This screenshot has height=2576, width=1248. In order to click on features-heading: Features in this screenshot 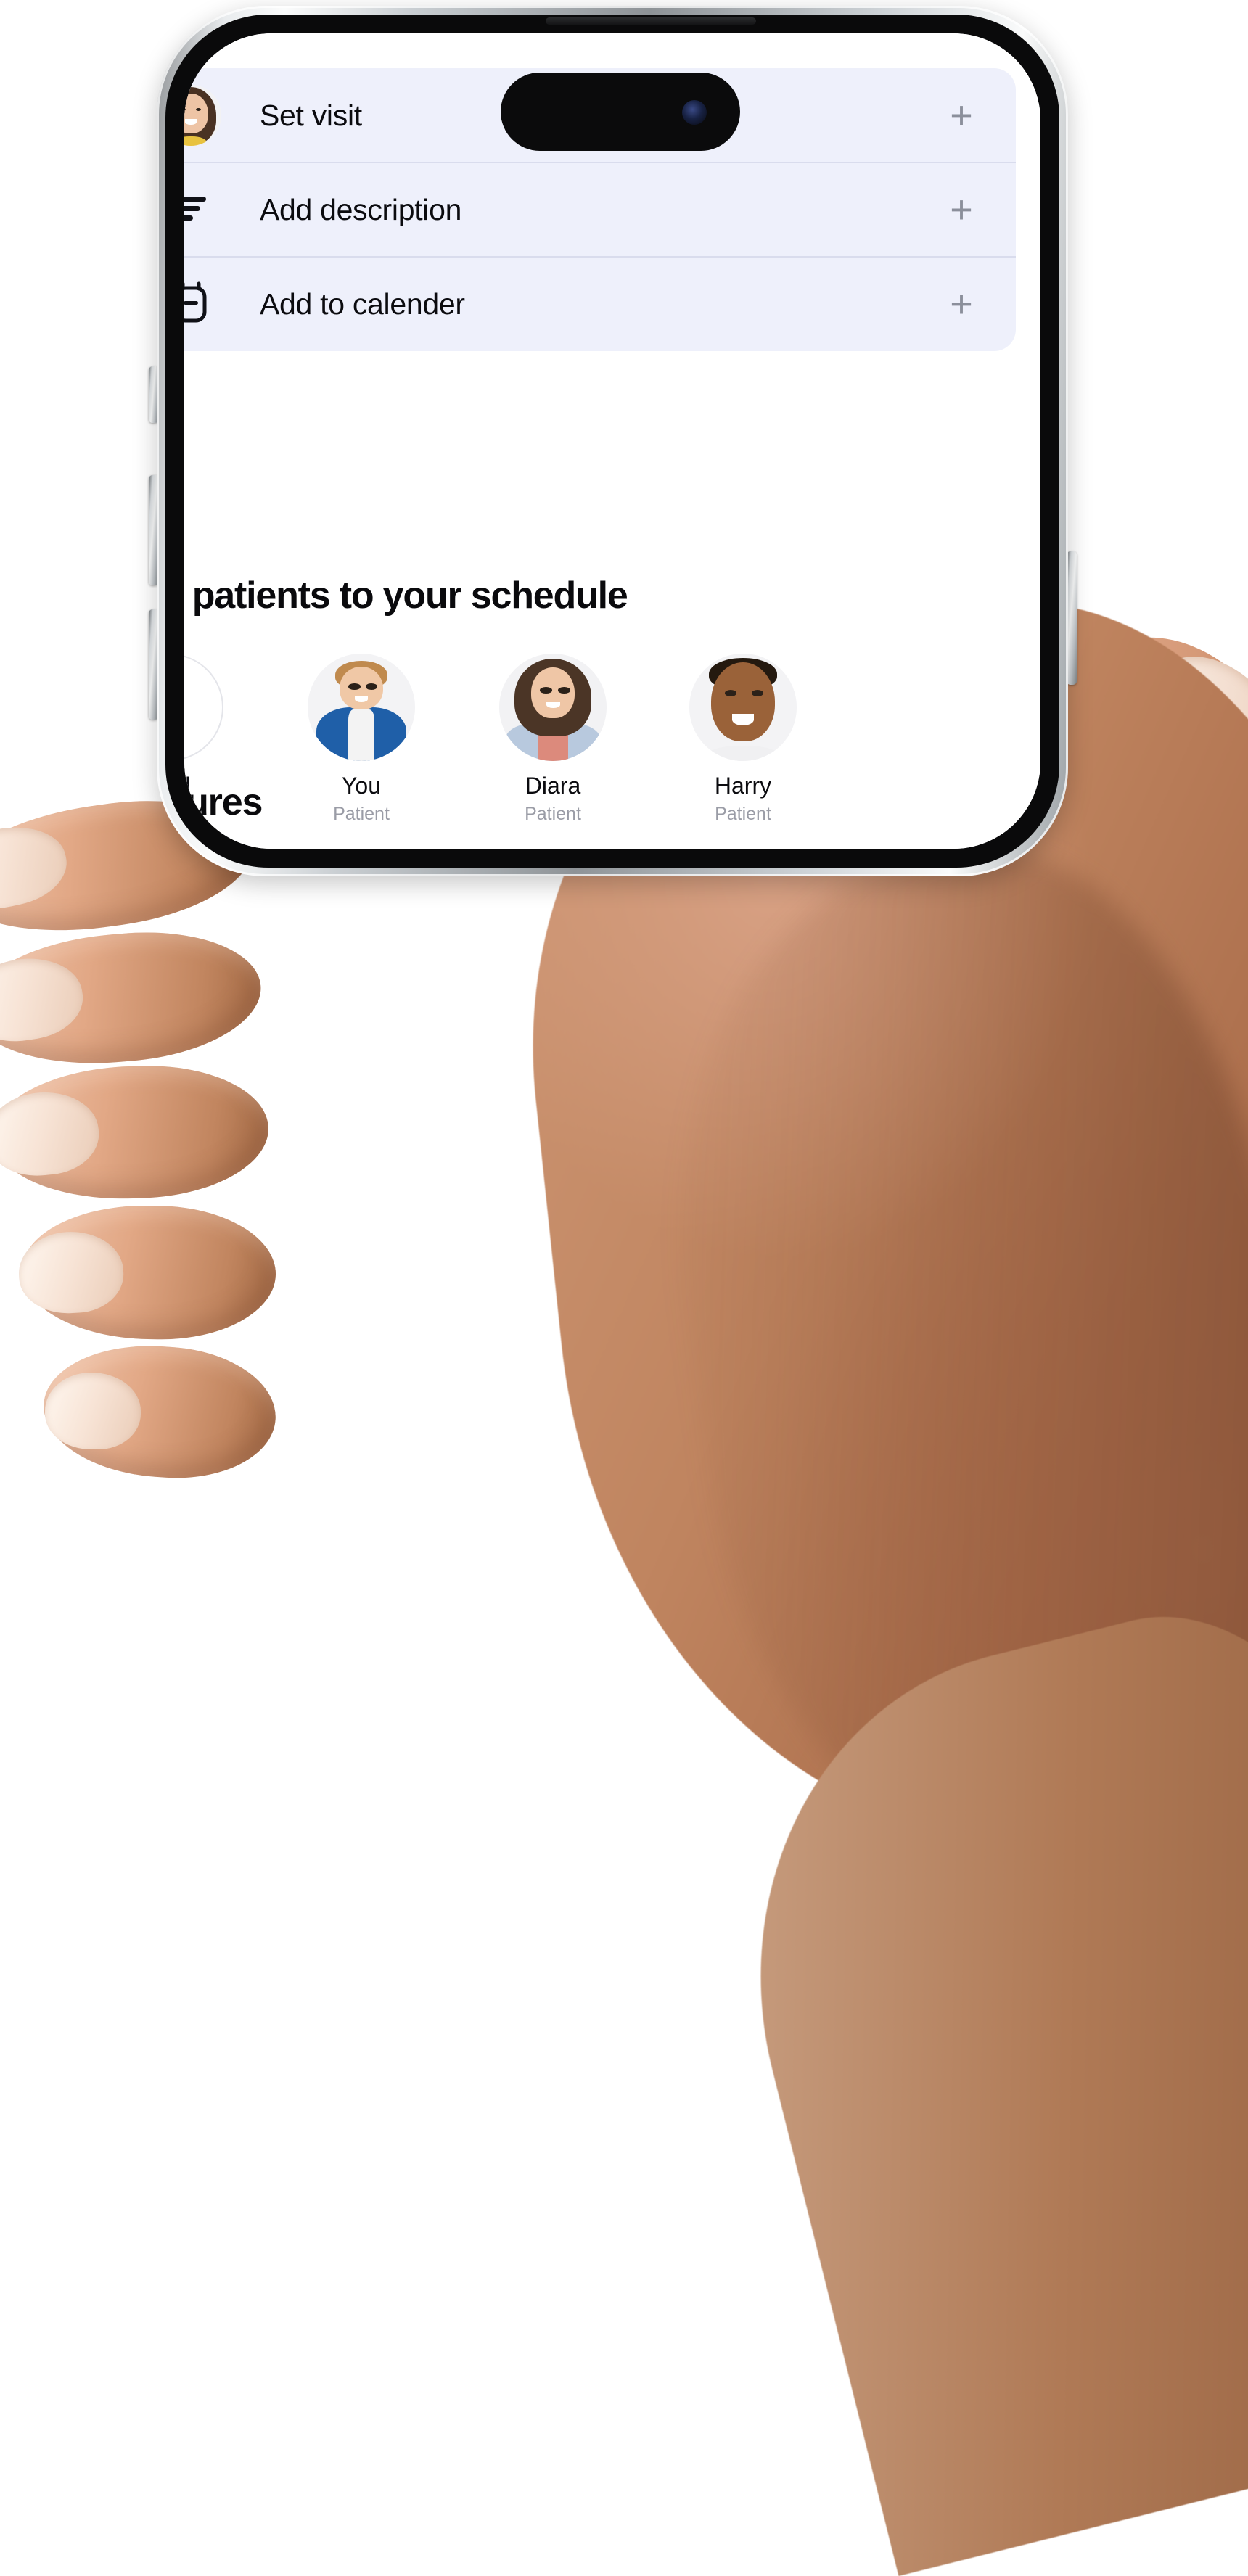, I will do `click(223, 802)`.